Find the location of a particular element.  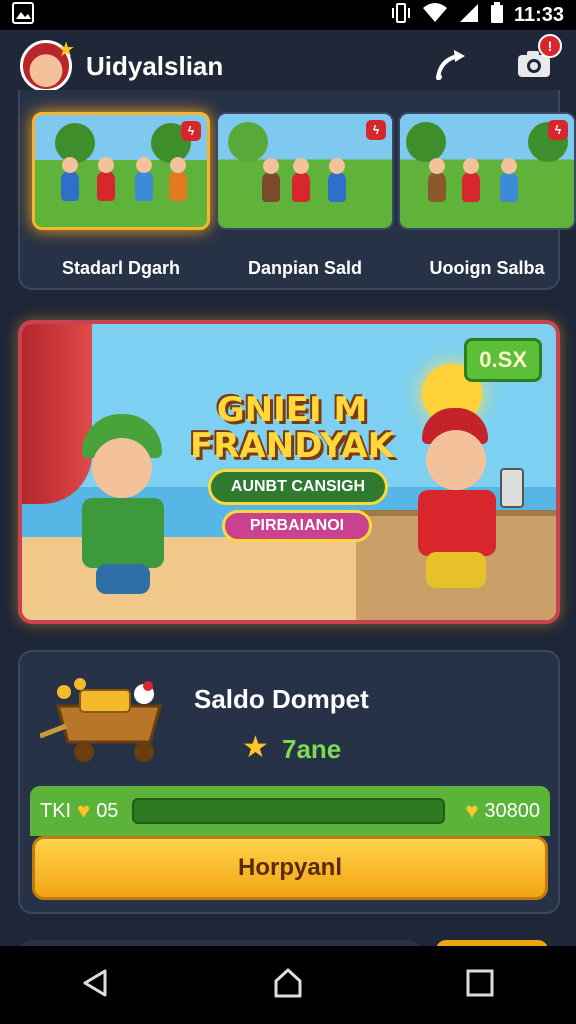

back-button is located at coordinates (96, 985).